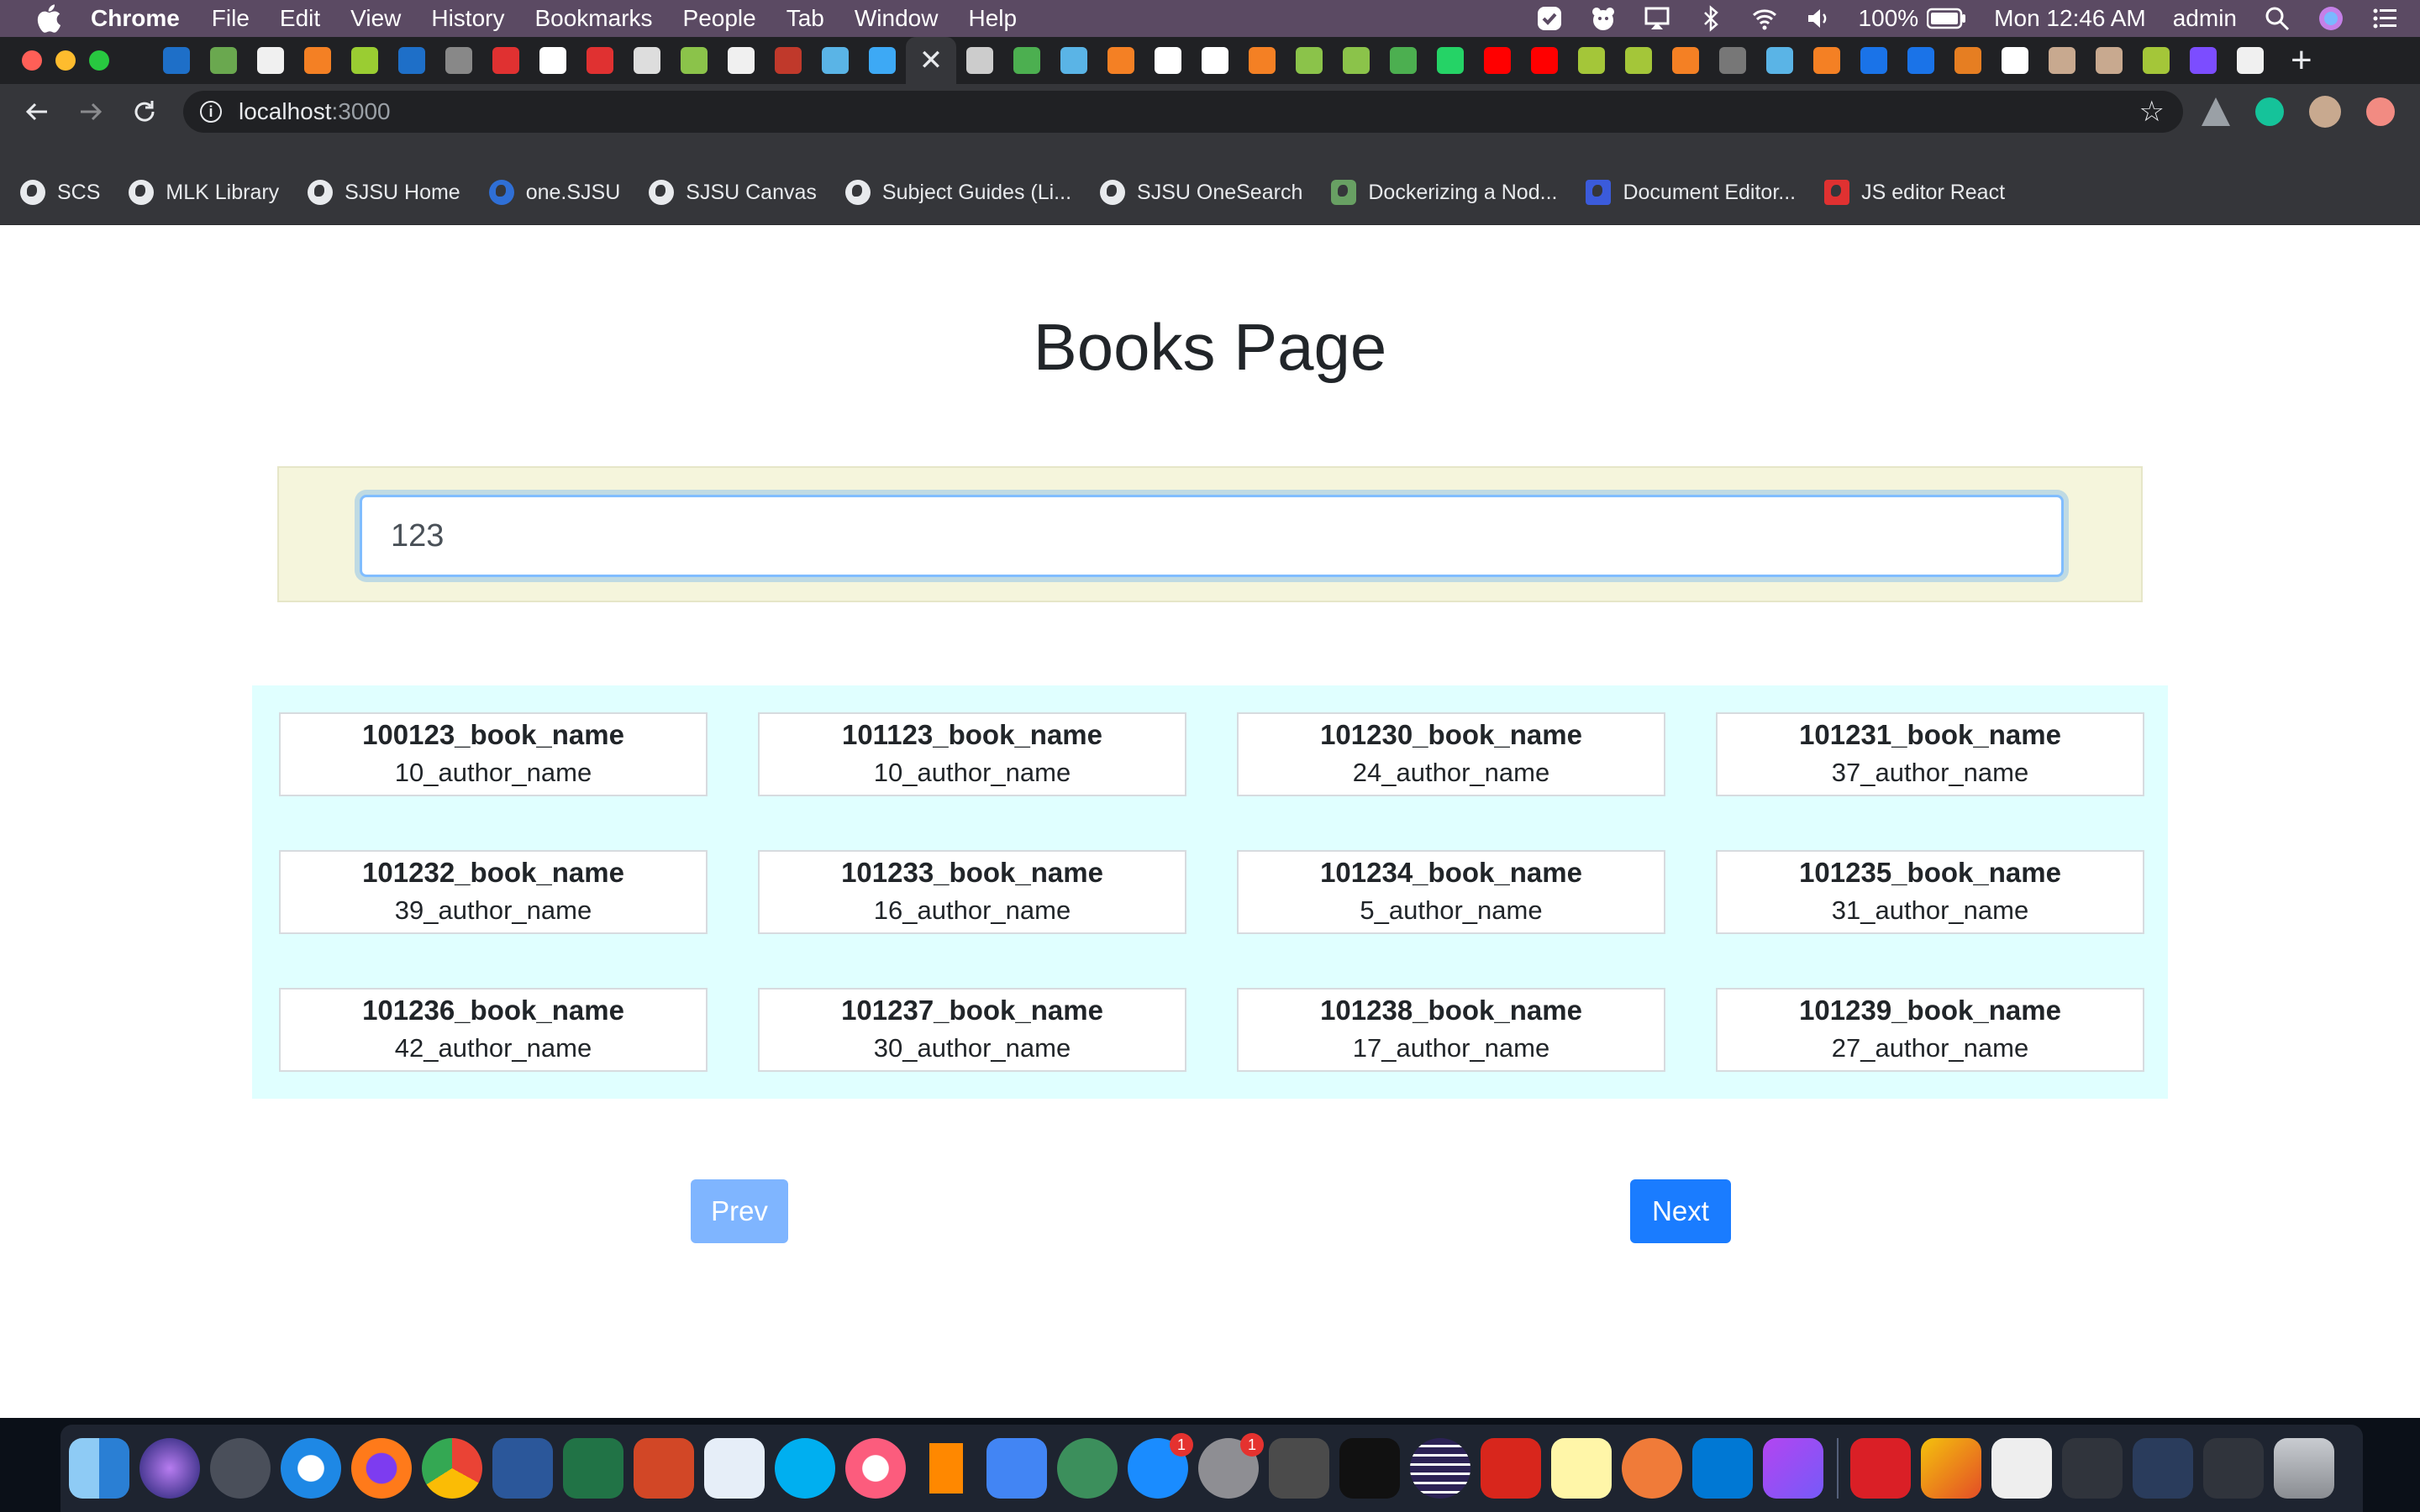 The height and width of the screenshot is (1512, 2420). I want to click on trash-icon, so click(2304, 1468).